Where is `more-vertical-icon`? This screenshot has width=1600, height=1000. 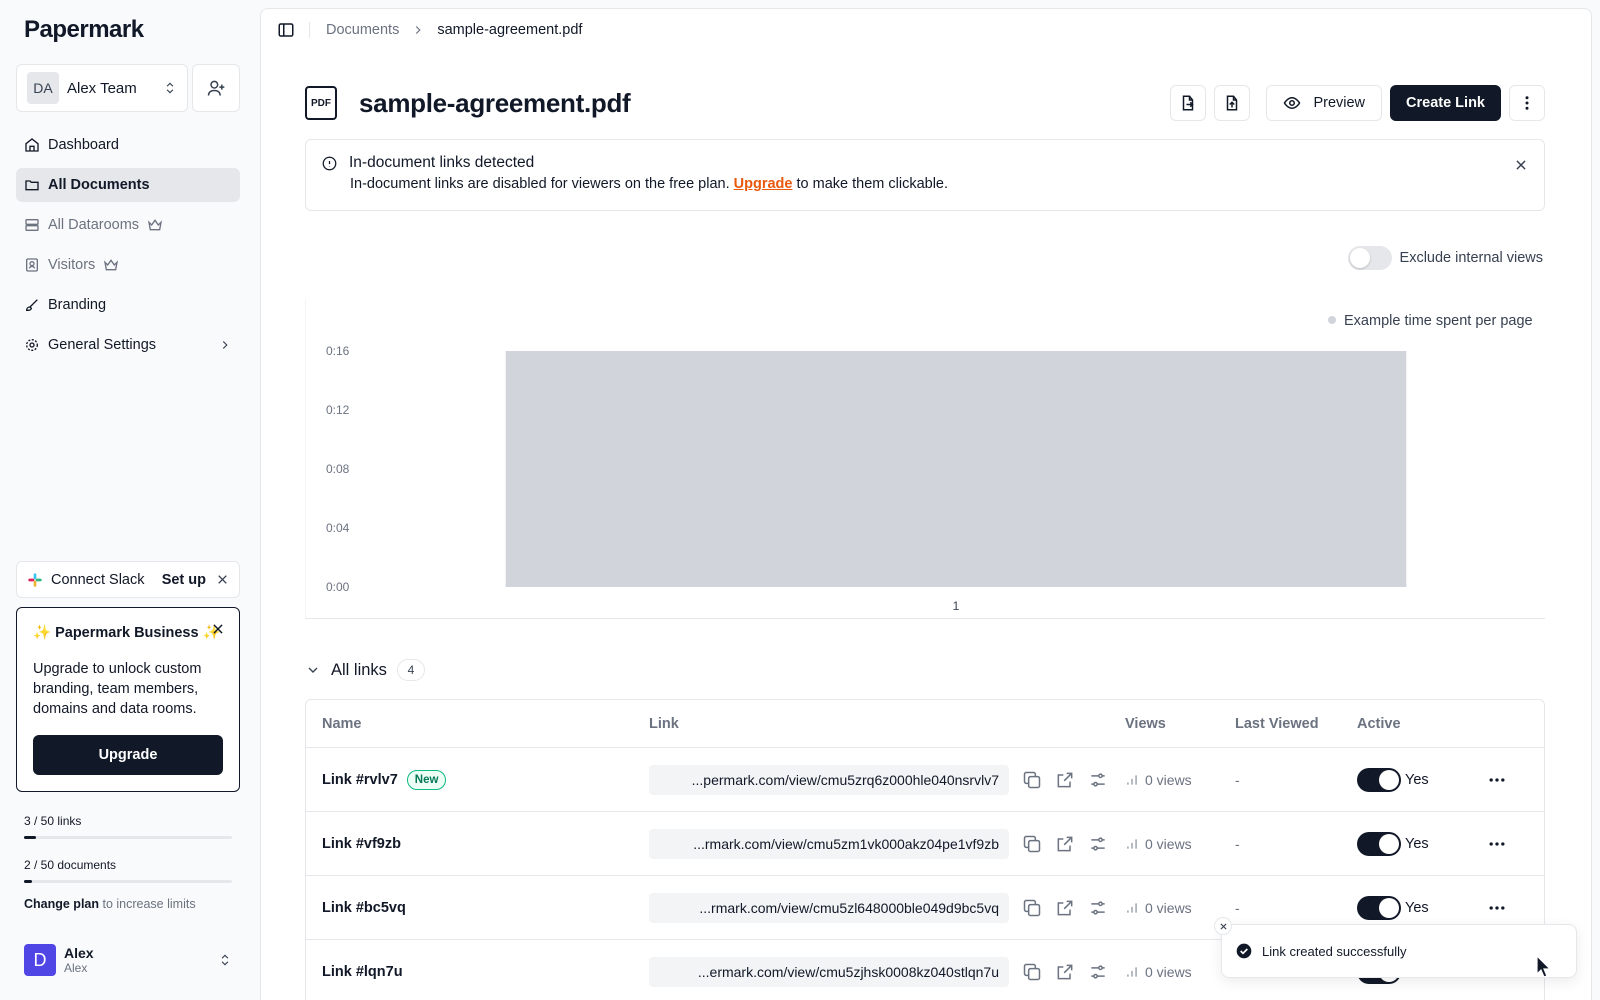 more-vertical-icon is located at coordinates (1527, 103).